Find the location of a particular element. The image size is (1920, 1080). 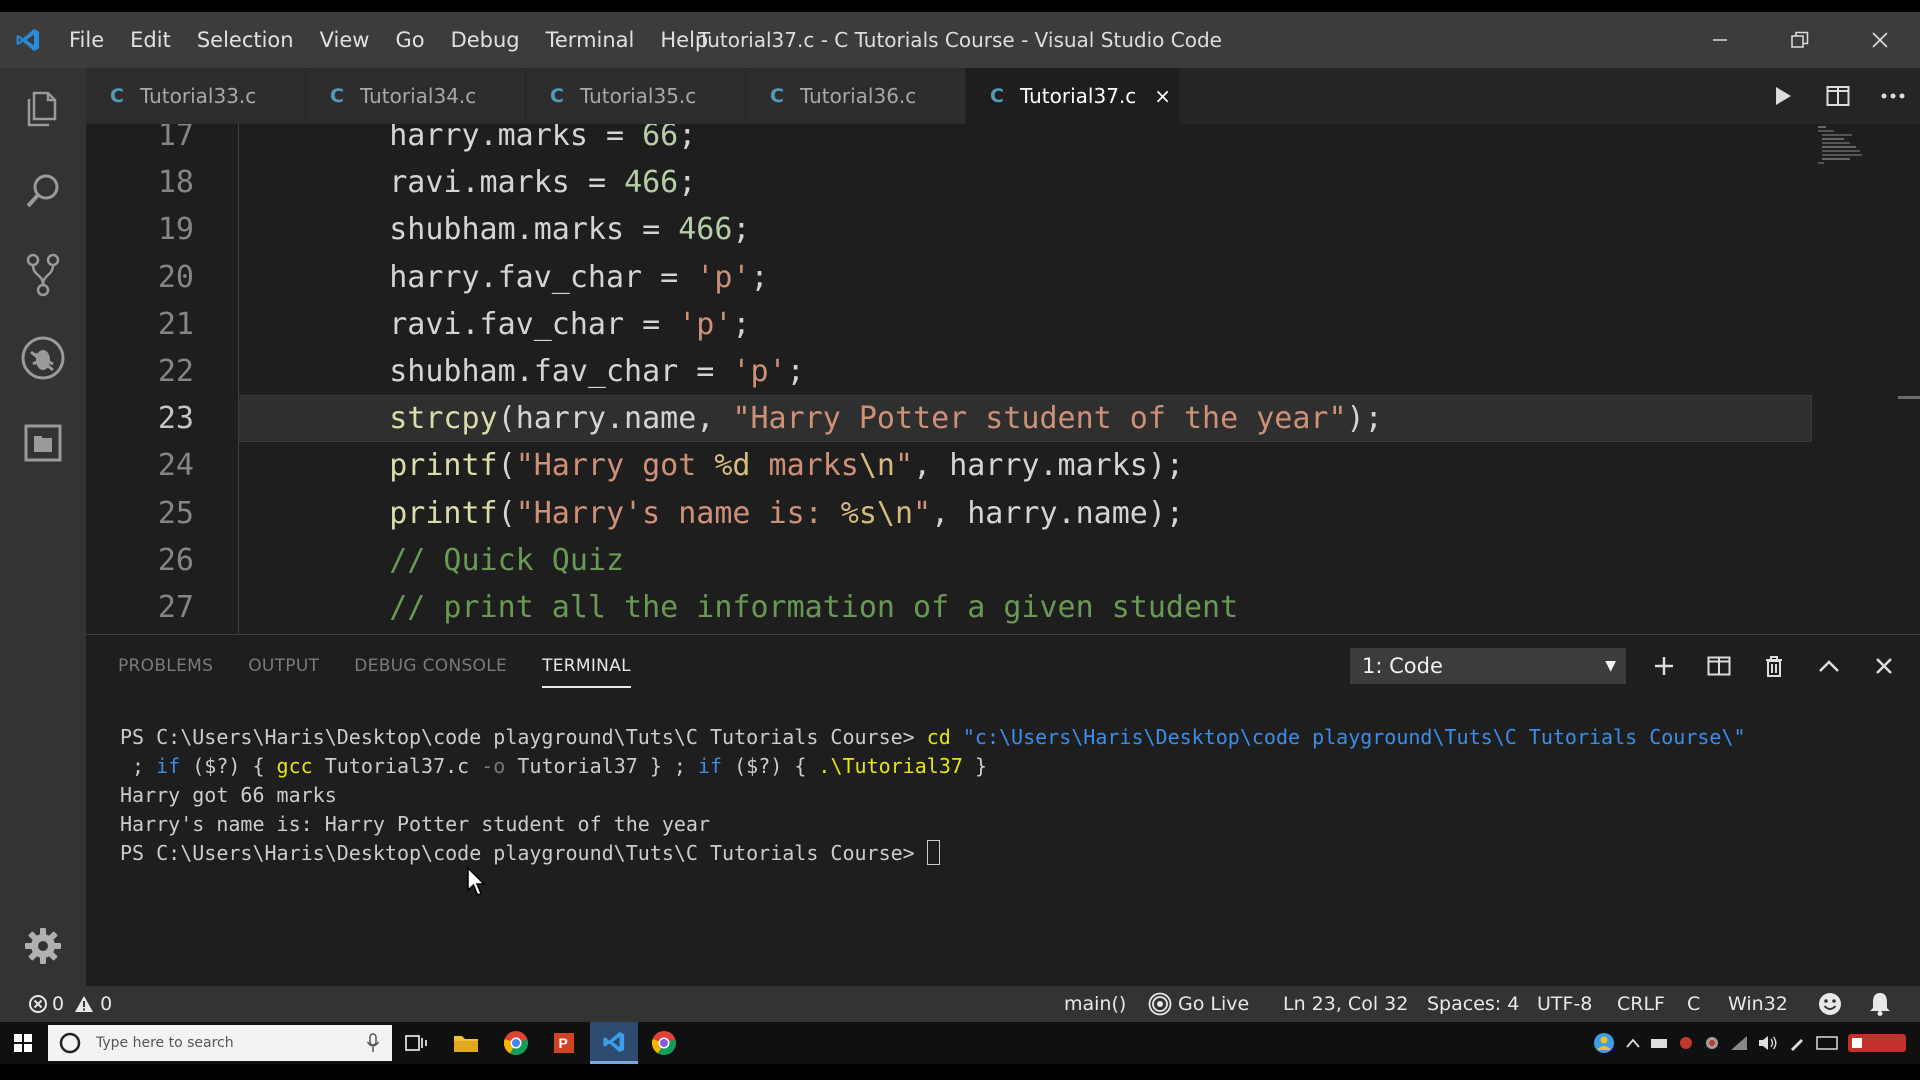

menu-item-view: View is located at coordinates (345, 40).